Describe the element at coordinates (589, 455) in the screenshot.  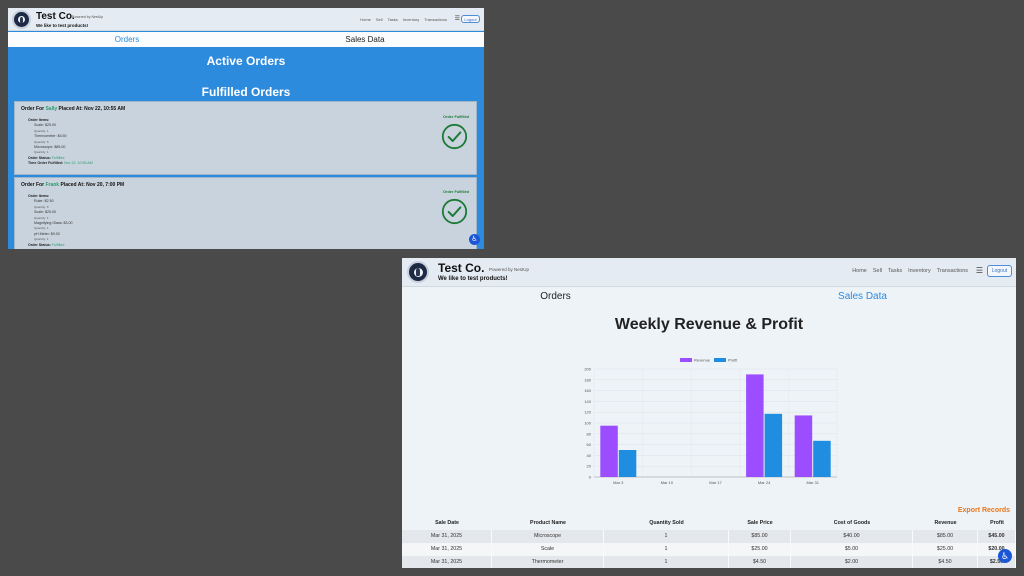
I see `y-tick-label: 40` at that location.